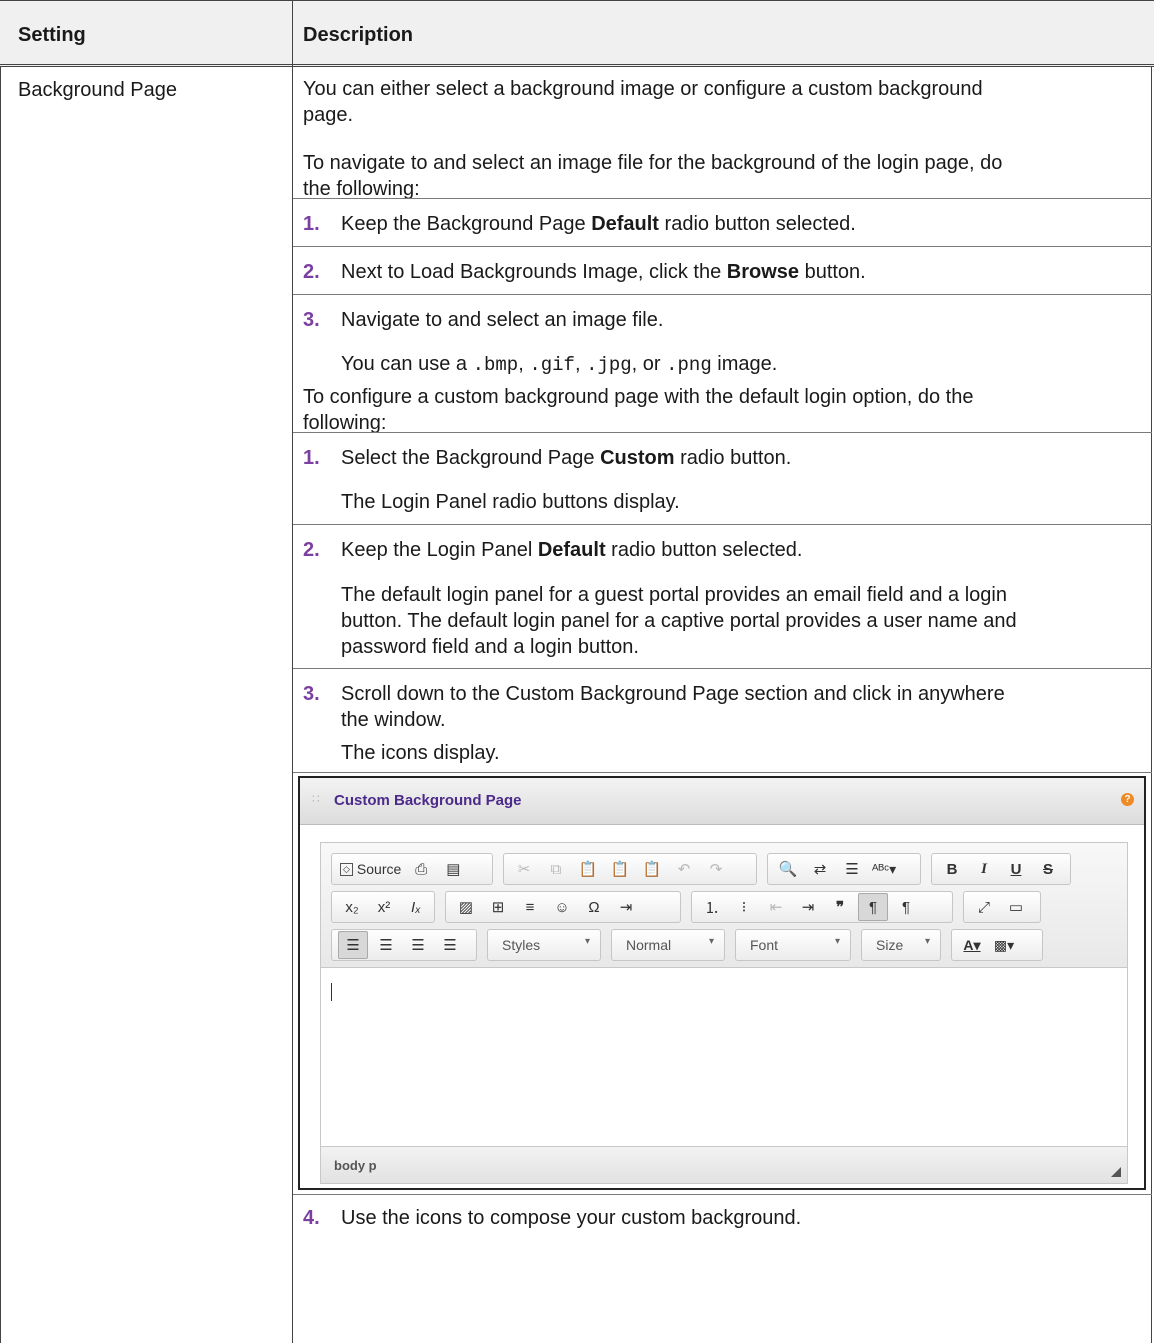 The width and height of the screenshot is (1154, 1343). Describe the element at coordinates (668, 945) in the screenshot. I see `format-dropdown: Normal ▾` at that location.